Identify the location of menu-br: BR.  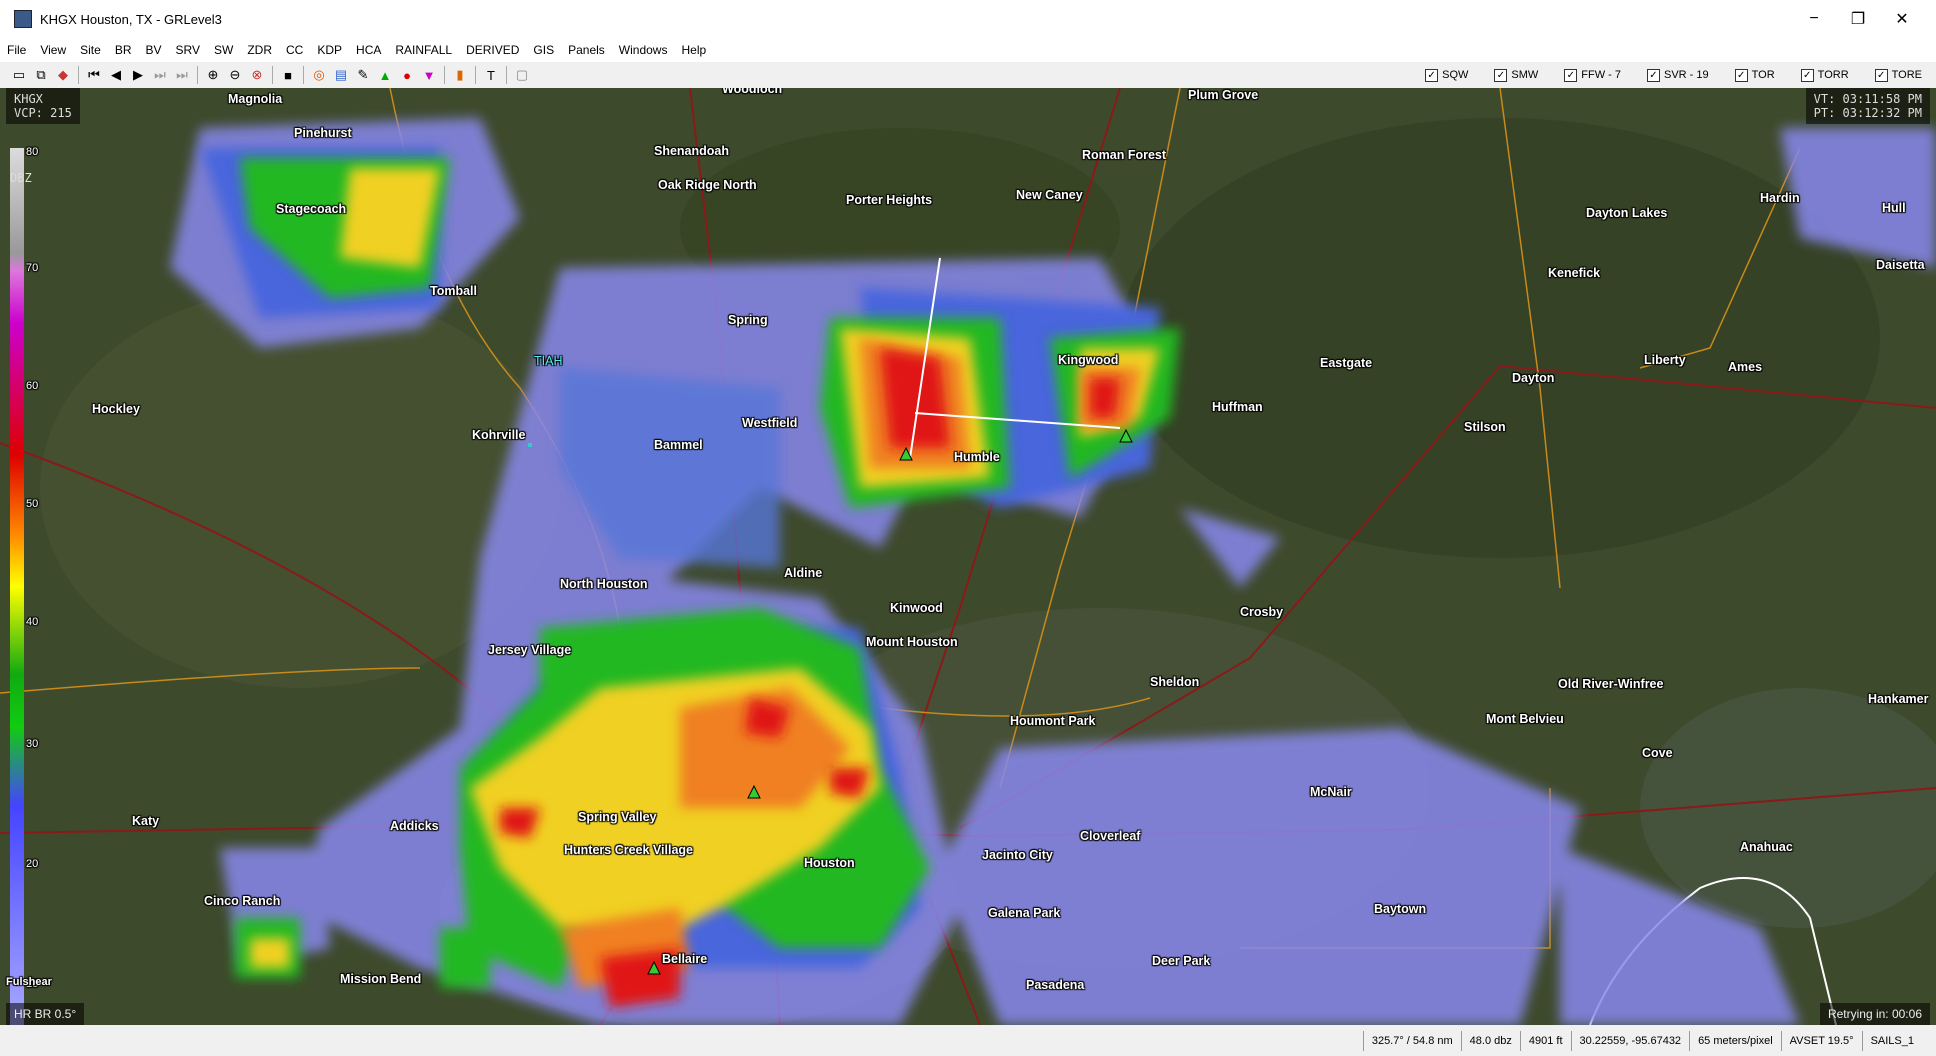
(123, 50).